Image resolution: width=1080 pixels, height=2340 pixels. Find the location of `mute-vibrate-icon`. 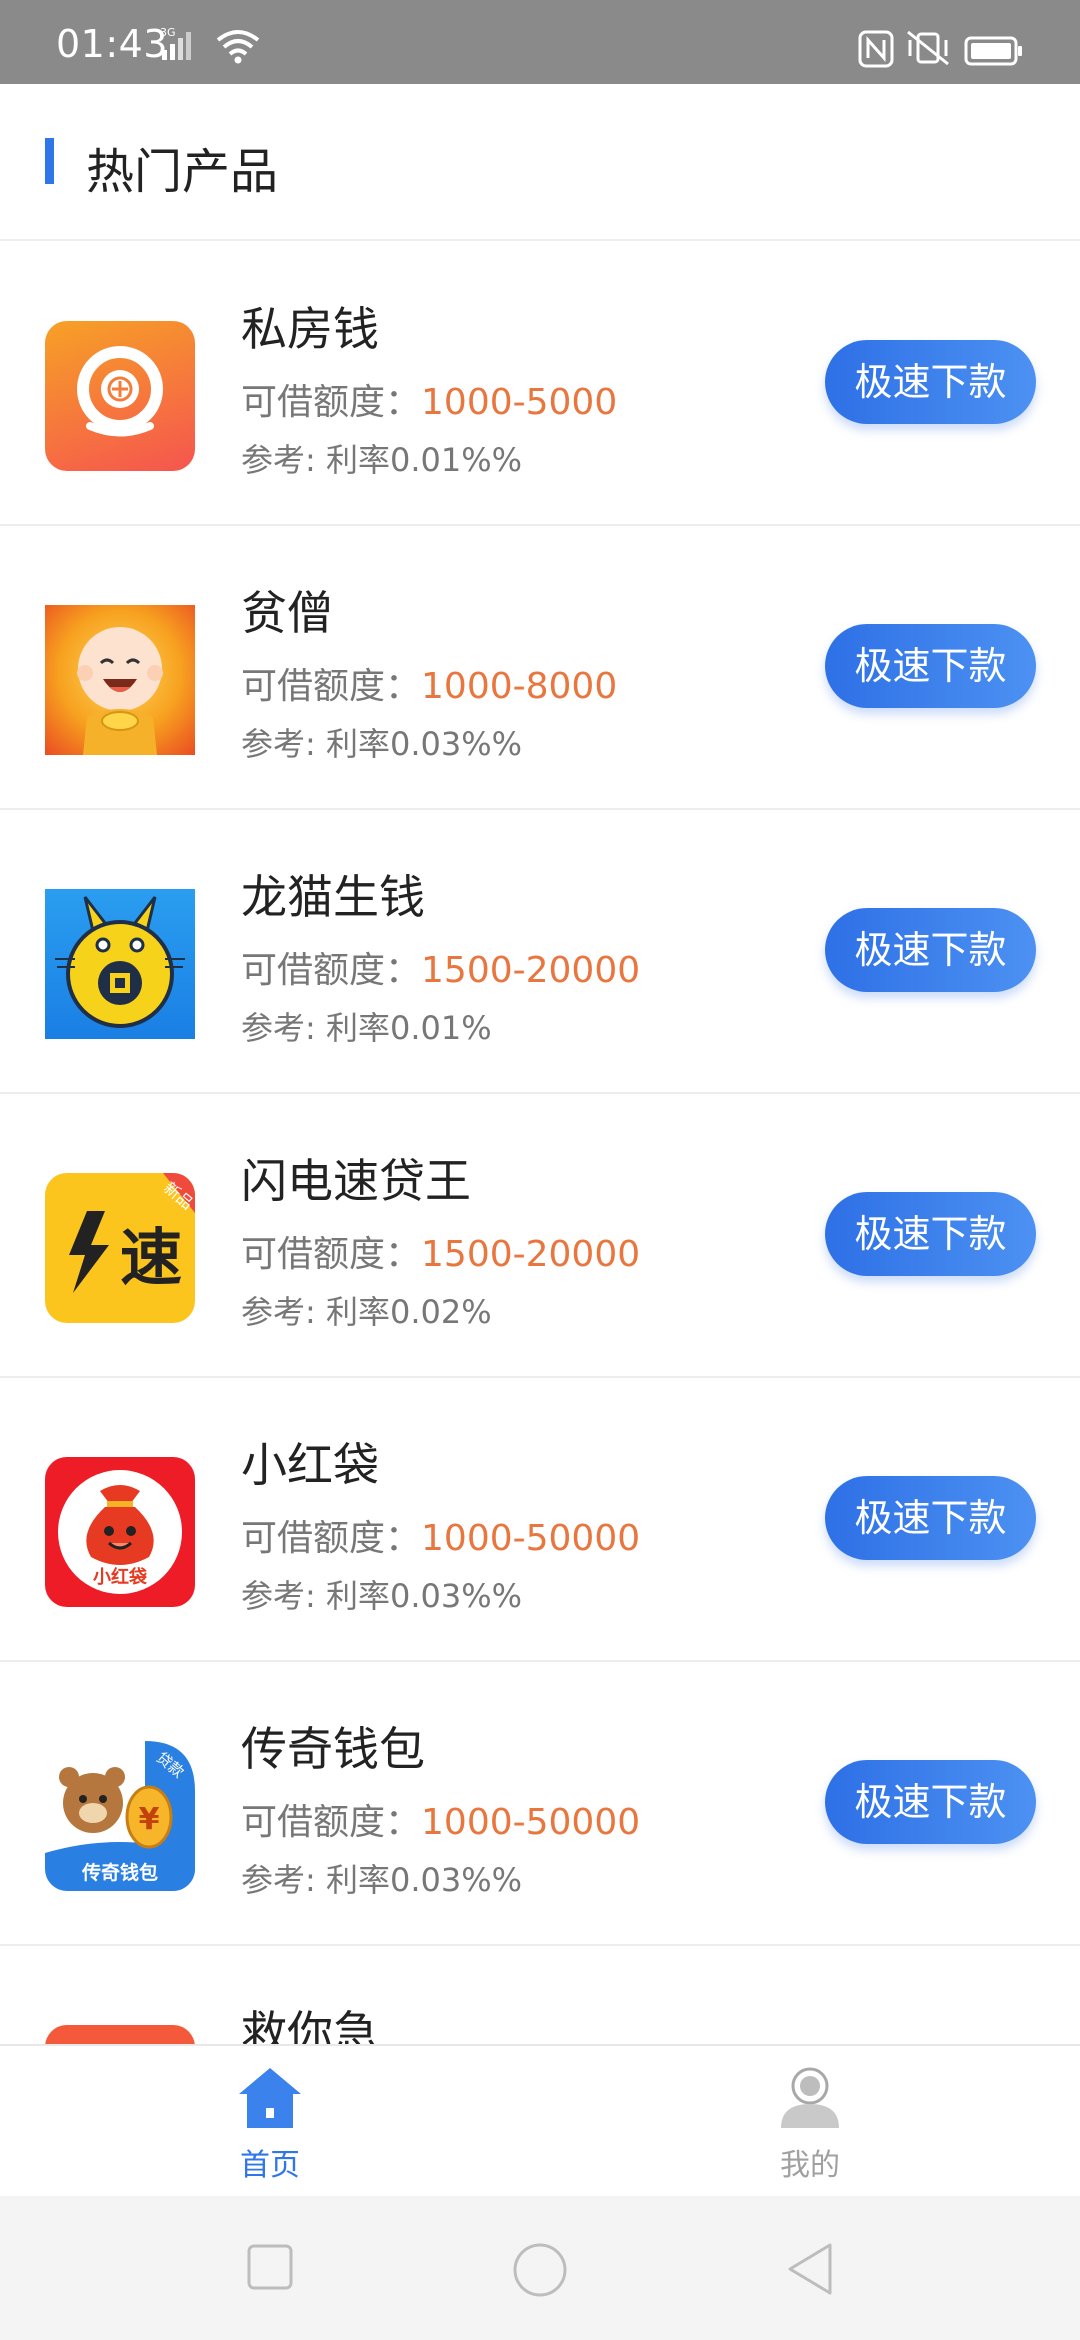

mute-vibrate-icon is located at coordinates (928, 50).